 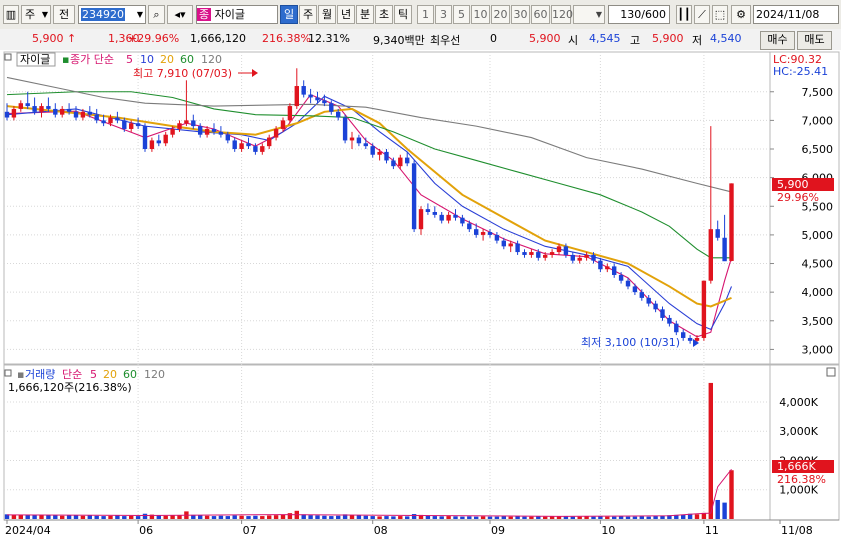 What do you see at coordinates (726, 38) in the screenshot?
I see `low-value: 4,540` at bounding box center [726, 38].